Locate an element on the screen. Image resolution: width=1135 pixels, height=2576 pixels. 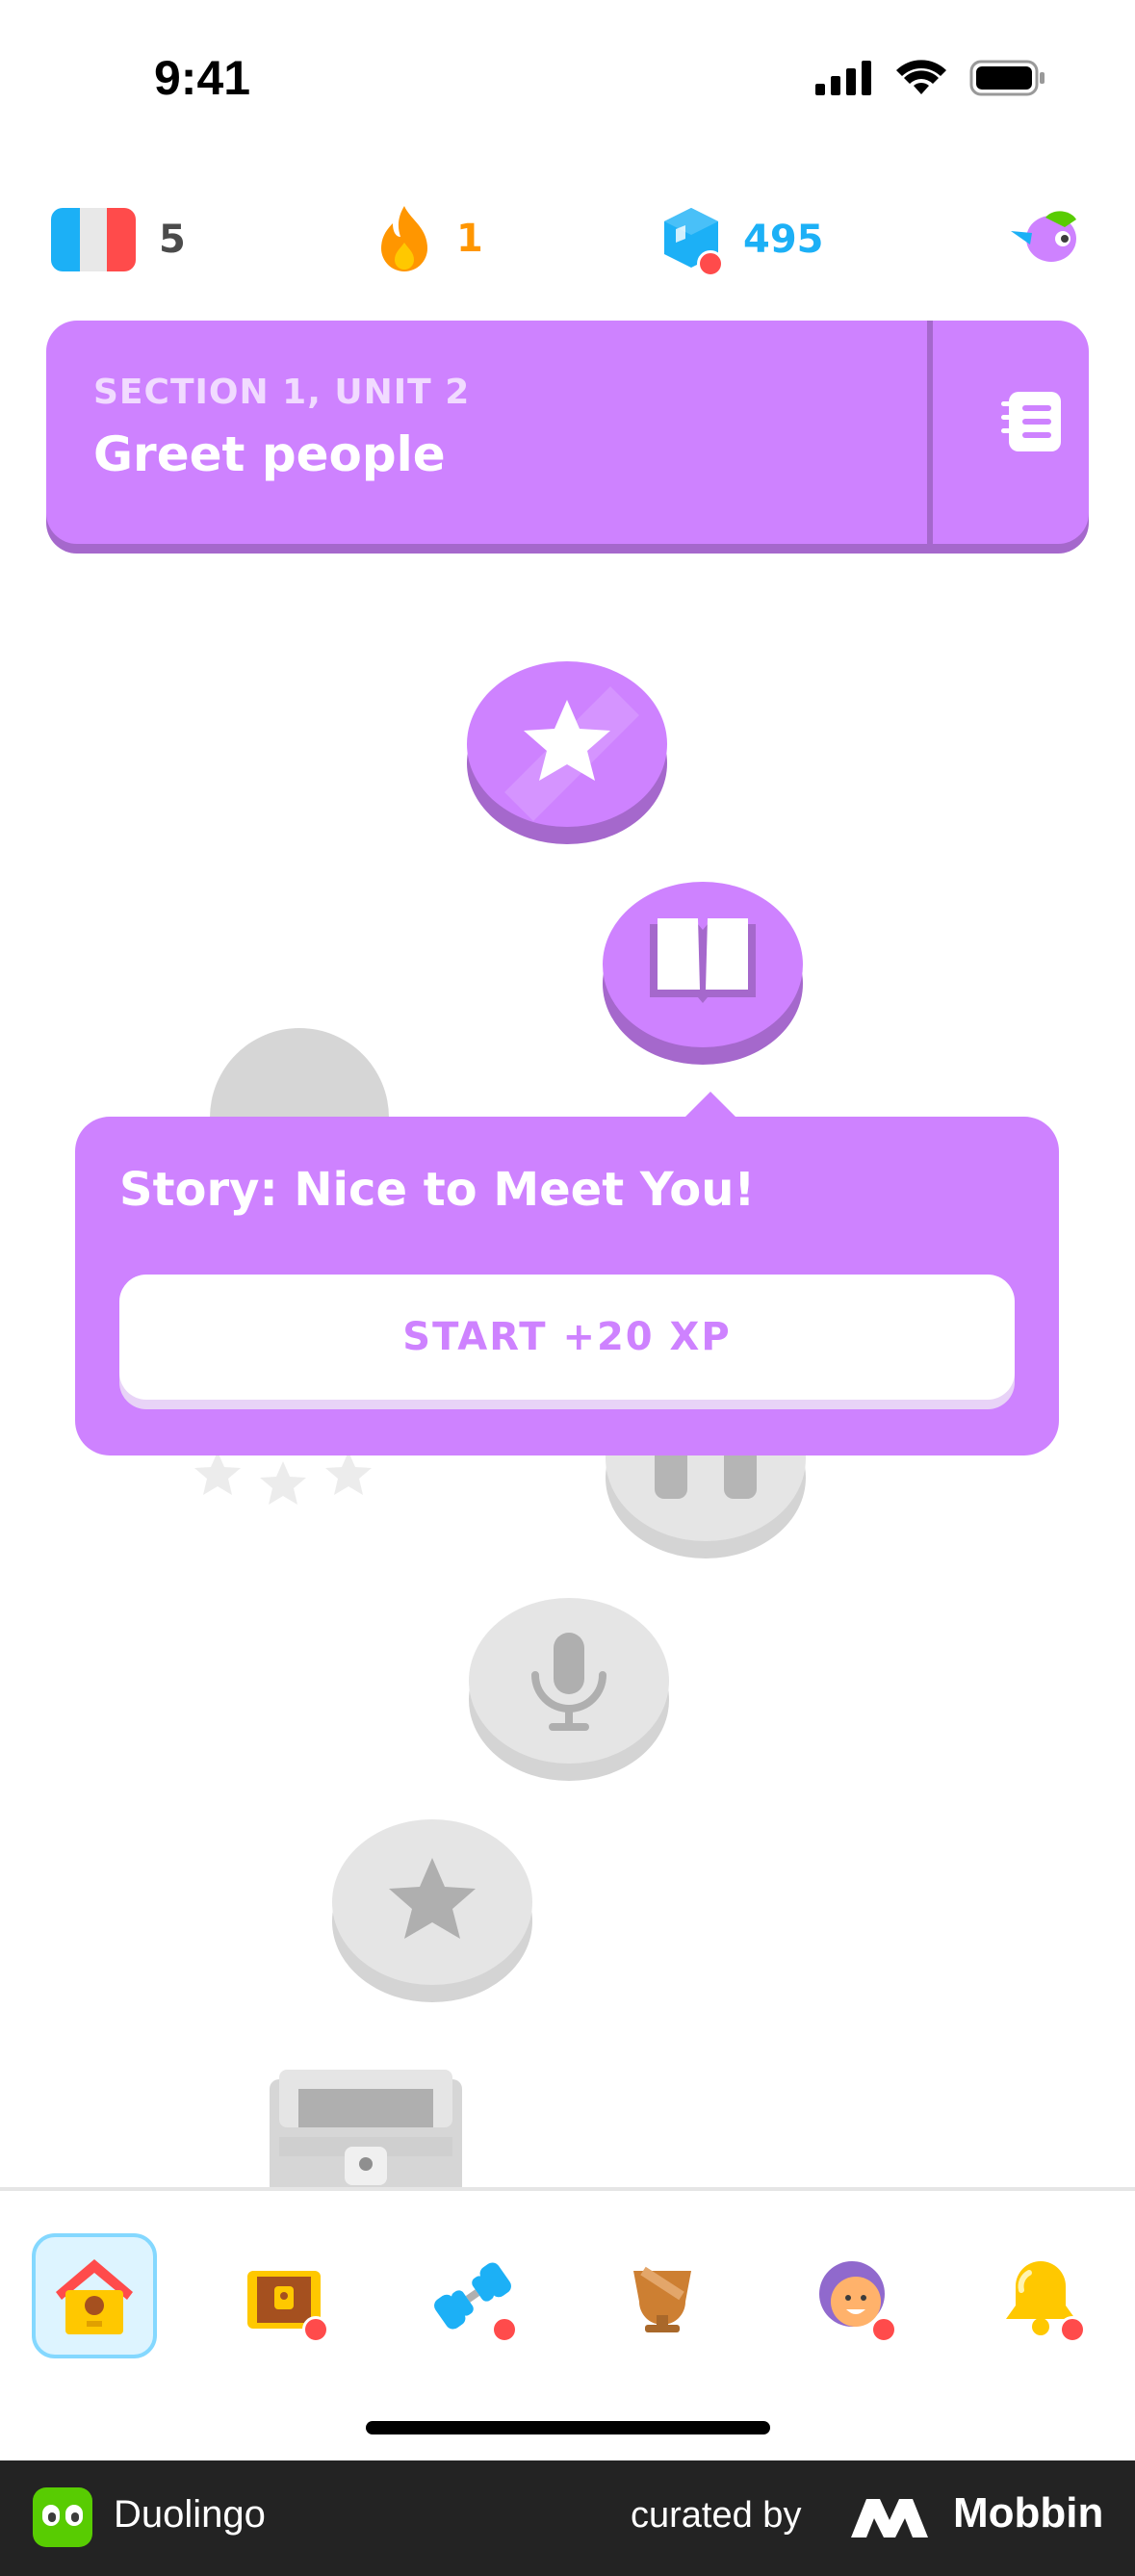
language-stat: 5 is located at coordinates (118, 239).